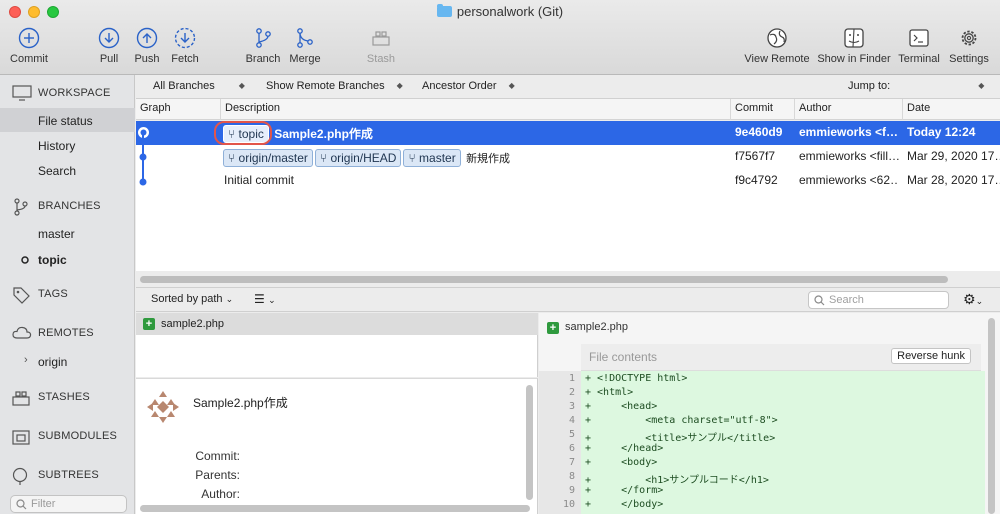  I want to click on branch-tag: ⑂ origin/HEAD, so click(358, 158).